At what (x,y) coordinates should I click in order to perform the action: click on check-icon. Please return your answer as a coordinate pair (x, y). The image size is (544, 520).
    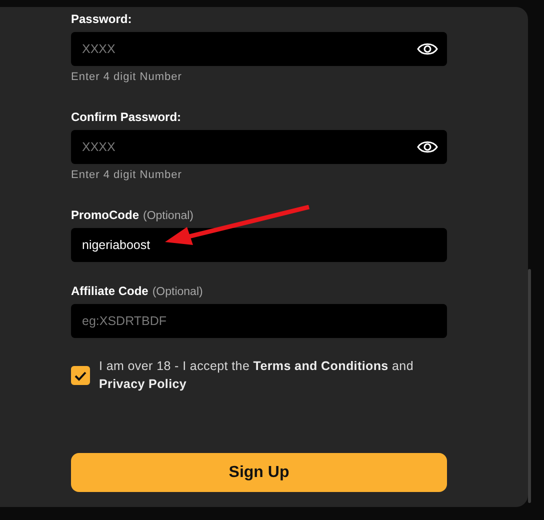
    Looking at the image, I should click on (80, 375).